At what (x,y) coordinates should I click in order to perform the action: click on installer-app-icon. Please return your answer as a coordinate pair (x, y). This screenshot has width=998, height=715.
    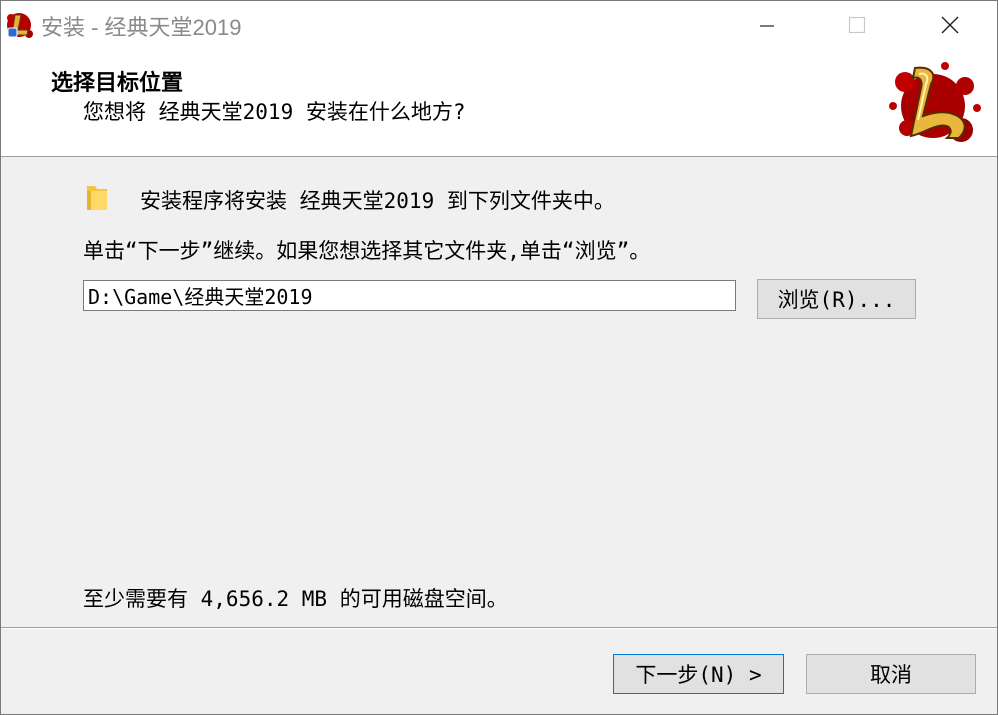
    Looking at the image, I should click on (20, 25).